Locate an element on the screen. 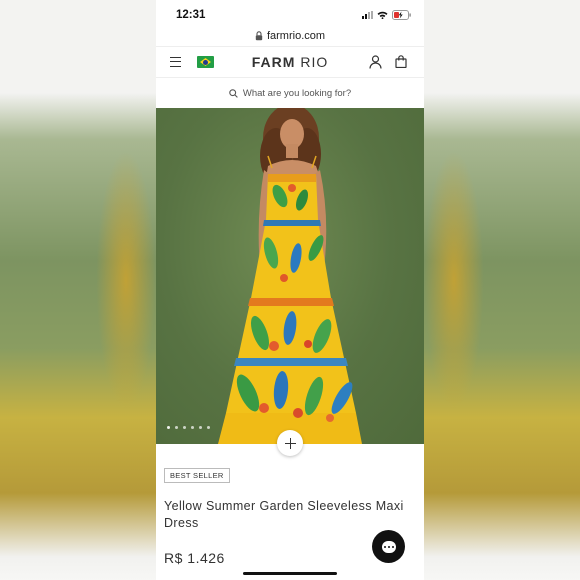 This screenshot has height=580, width=580. product-price: R$ 1.426 is located at coordinates (194, 558).